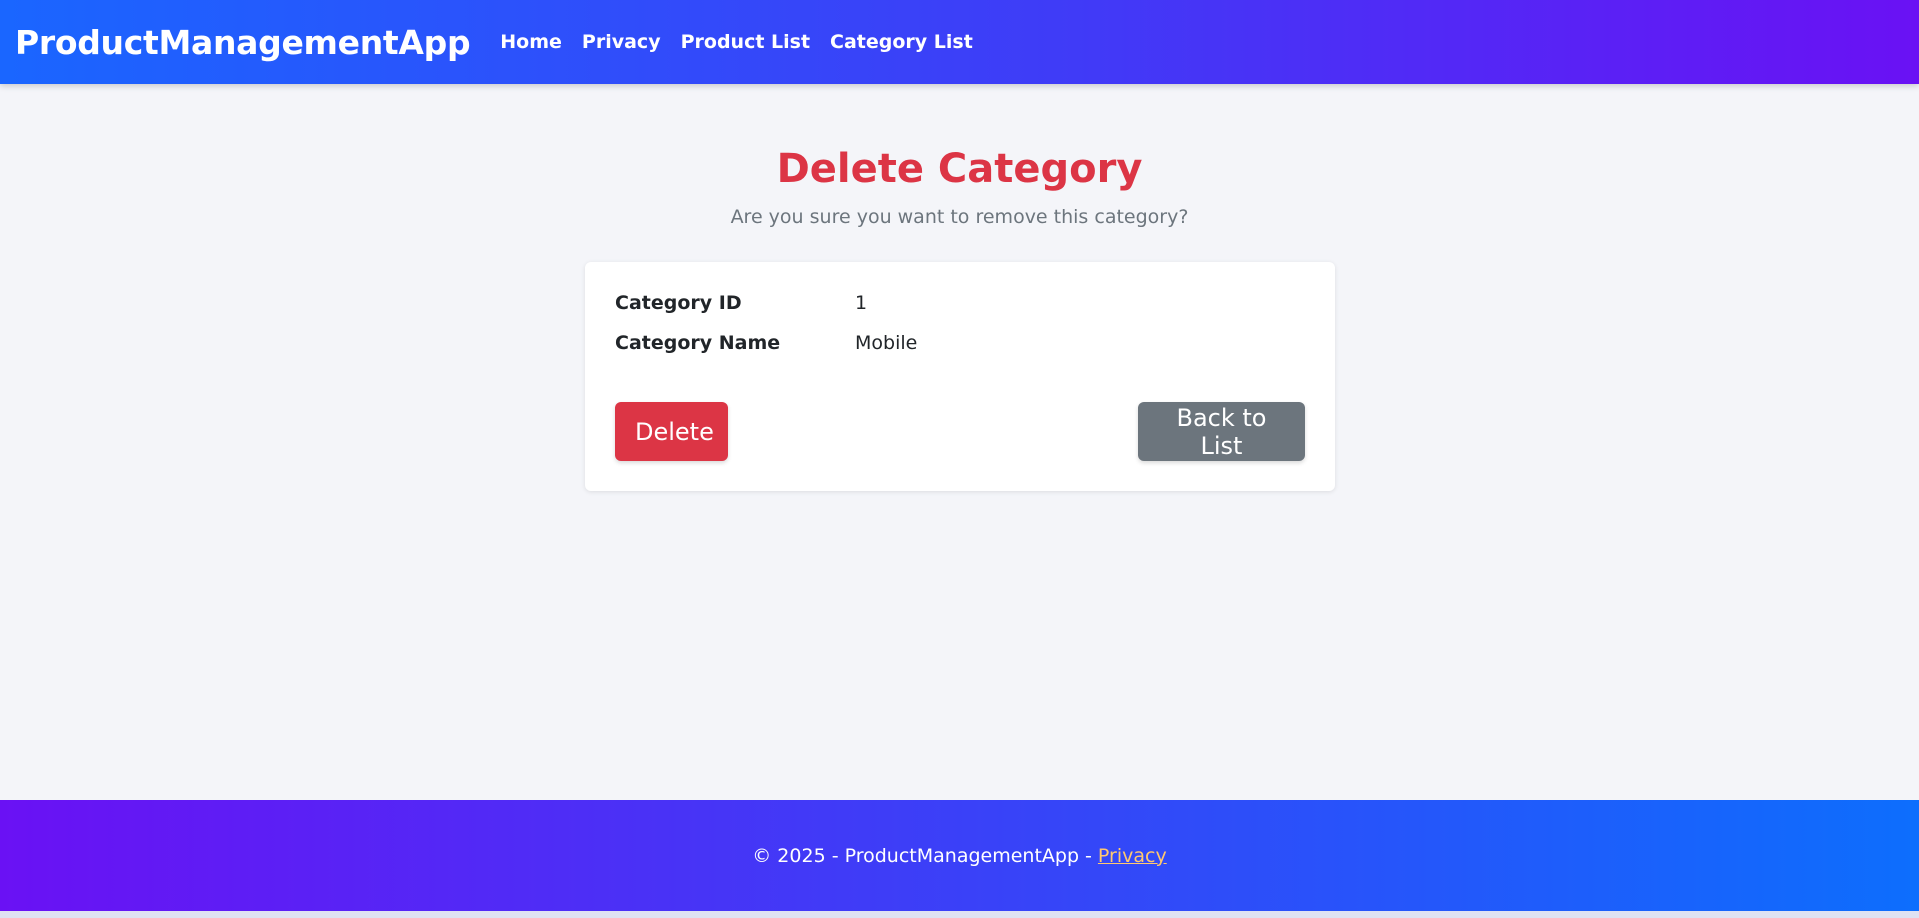 The image size is (1919, 918). What do you see at coordinates (678, 303) in the screenshot?
I see `category-id-label: Category ID` at bounding box center [678, 303].